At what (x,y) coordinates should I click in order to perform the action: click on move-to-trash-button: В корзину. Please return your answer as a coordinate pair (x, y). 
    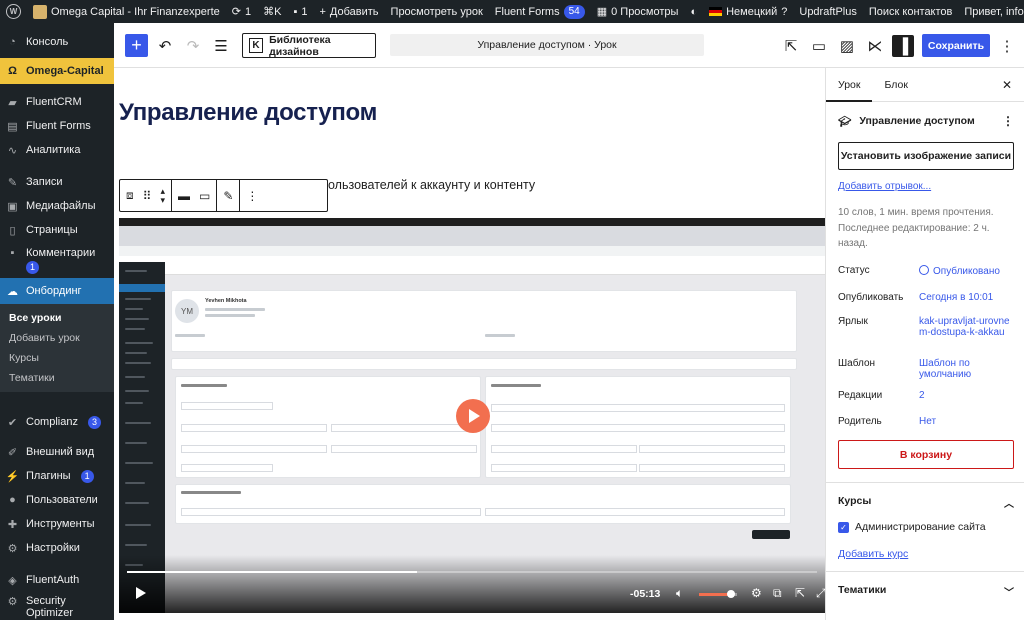
    Looking at the image, I should click on (926, 454).